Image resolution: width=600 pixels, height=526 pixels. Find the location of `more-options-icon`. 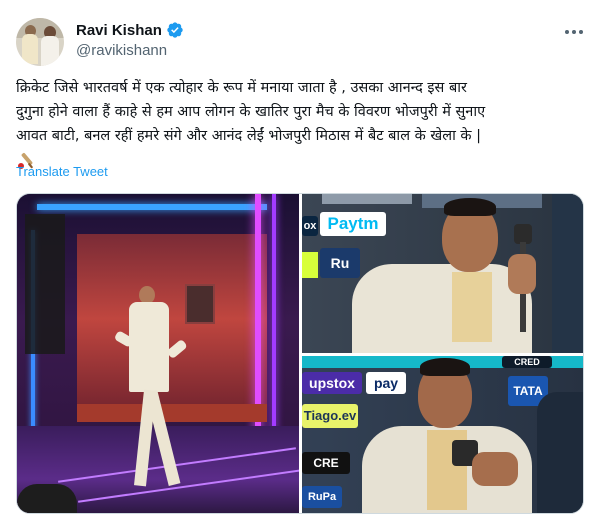

more-options-icon is located at coordinates (574, 32).